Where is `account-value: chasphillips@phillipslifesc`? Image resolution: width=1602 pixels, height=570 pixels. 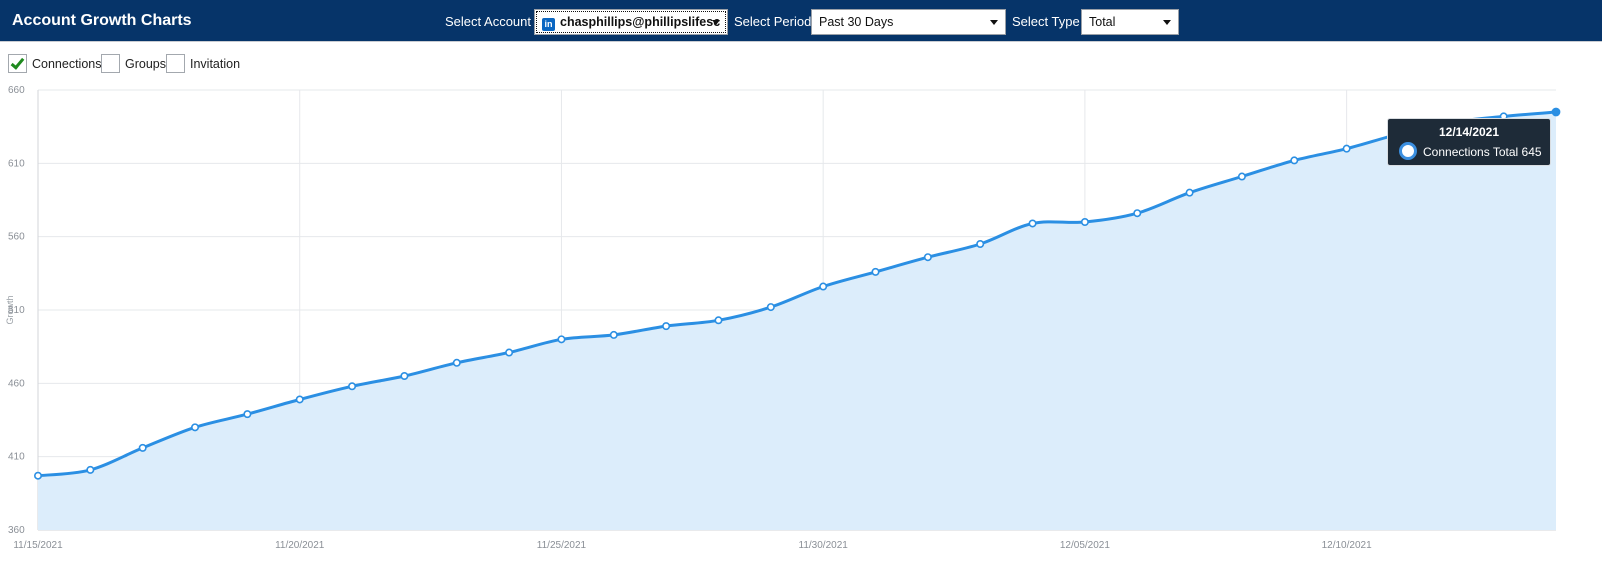
account-value: chasphillips@phillipslifesc is located at coordinates (640, 22).